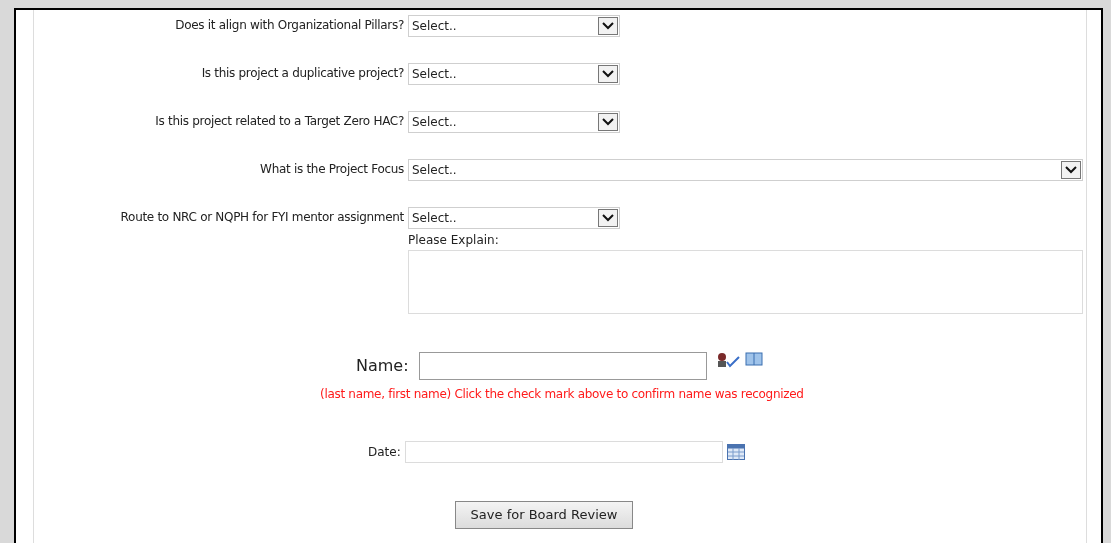 The height and width of the screenshot is (543, 1111). What do you see at coordinates (563, 452) in the screenshot?
I see `date-field` at bounding box center [563, 452].